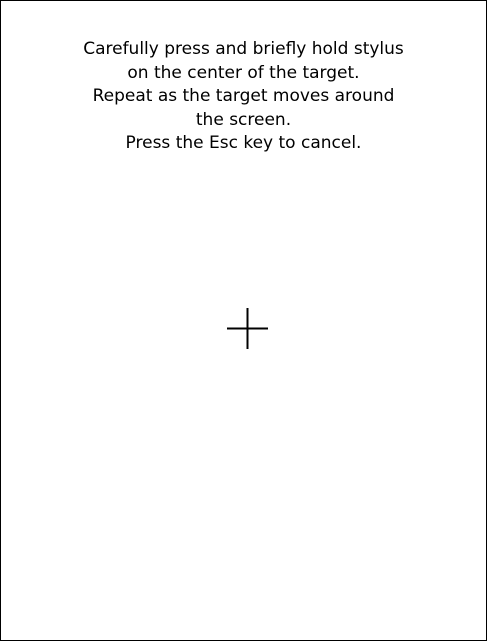 The height and width of the screenshot is (641, 487). I want to click on instruction-line: the screen., so click(243, 119).